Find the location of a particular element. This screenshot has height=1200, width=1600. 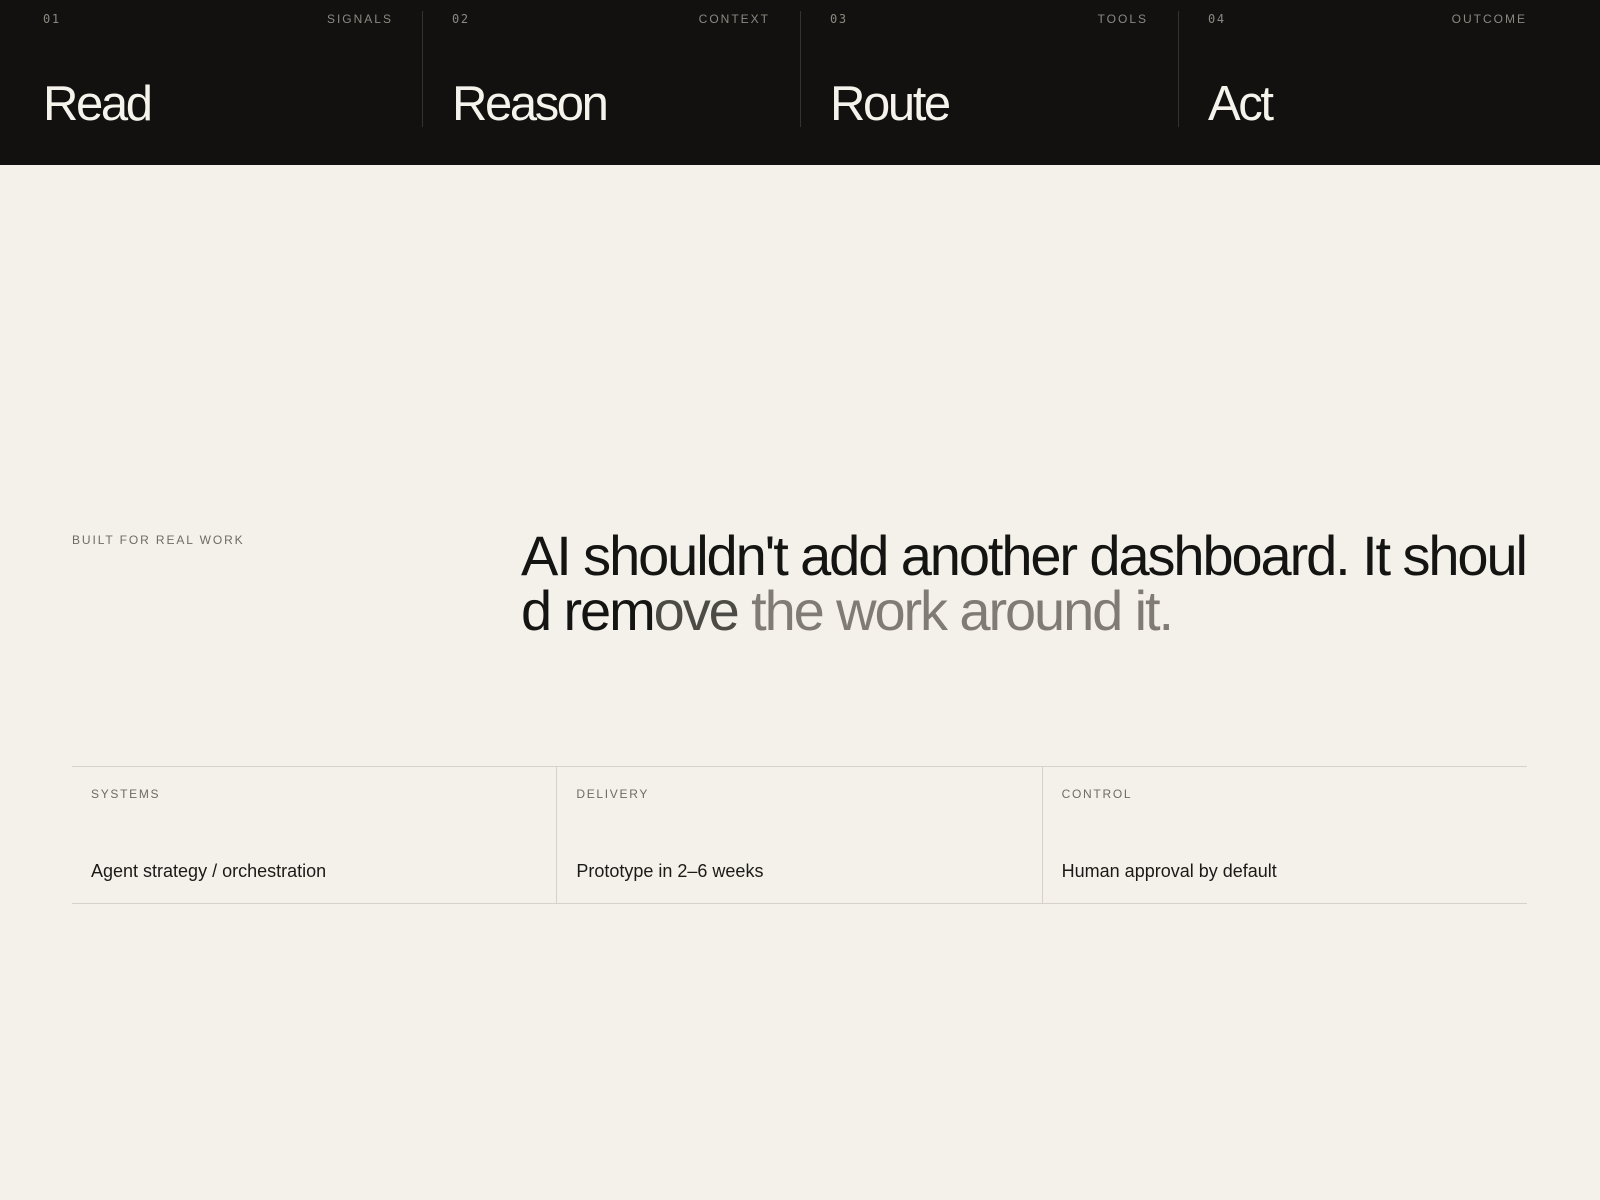

headline-transition-text: ove is located at coordinates (696, 610).